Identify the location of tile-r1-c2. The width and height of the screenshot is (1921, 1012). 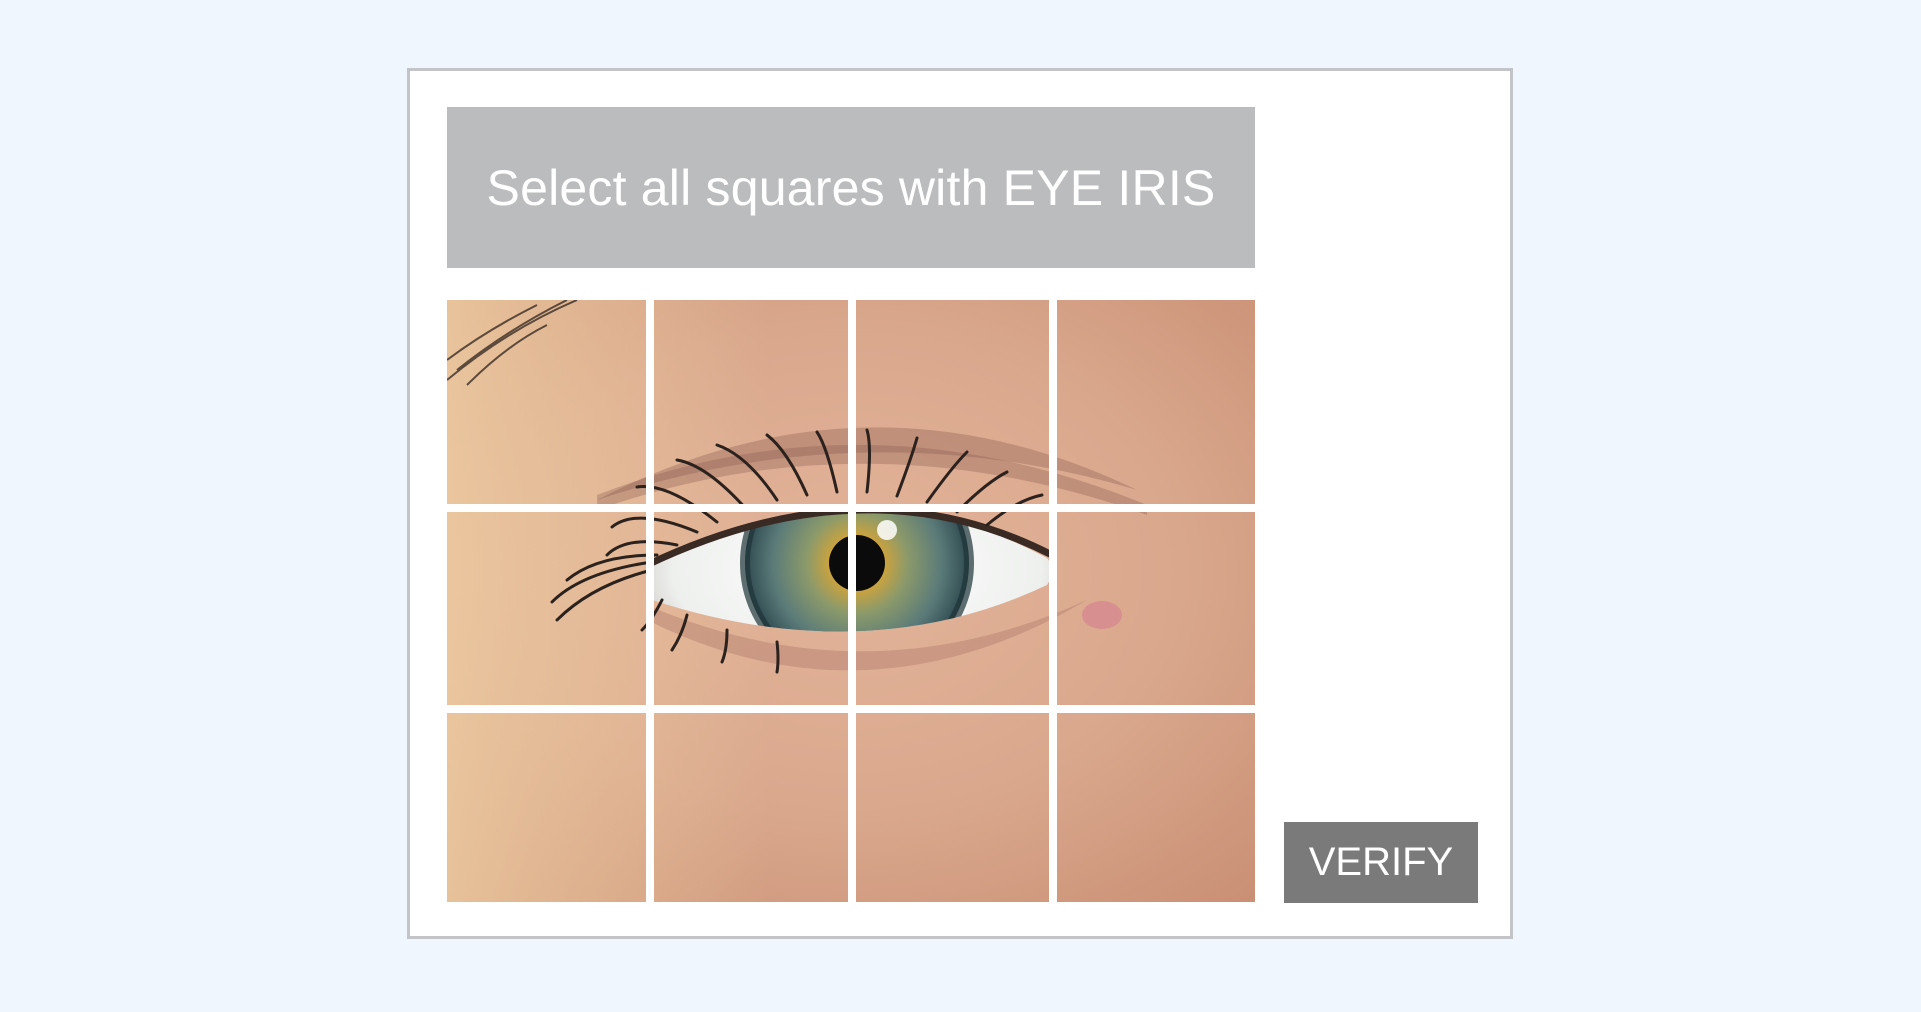
(749, 397).